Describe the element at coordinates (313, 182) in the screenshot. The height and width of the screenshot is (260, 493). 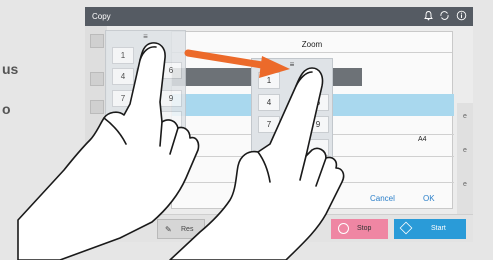
I see `row-divider` at that location.